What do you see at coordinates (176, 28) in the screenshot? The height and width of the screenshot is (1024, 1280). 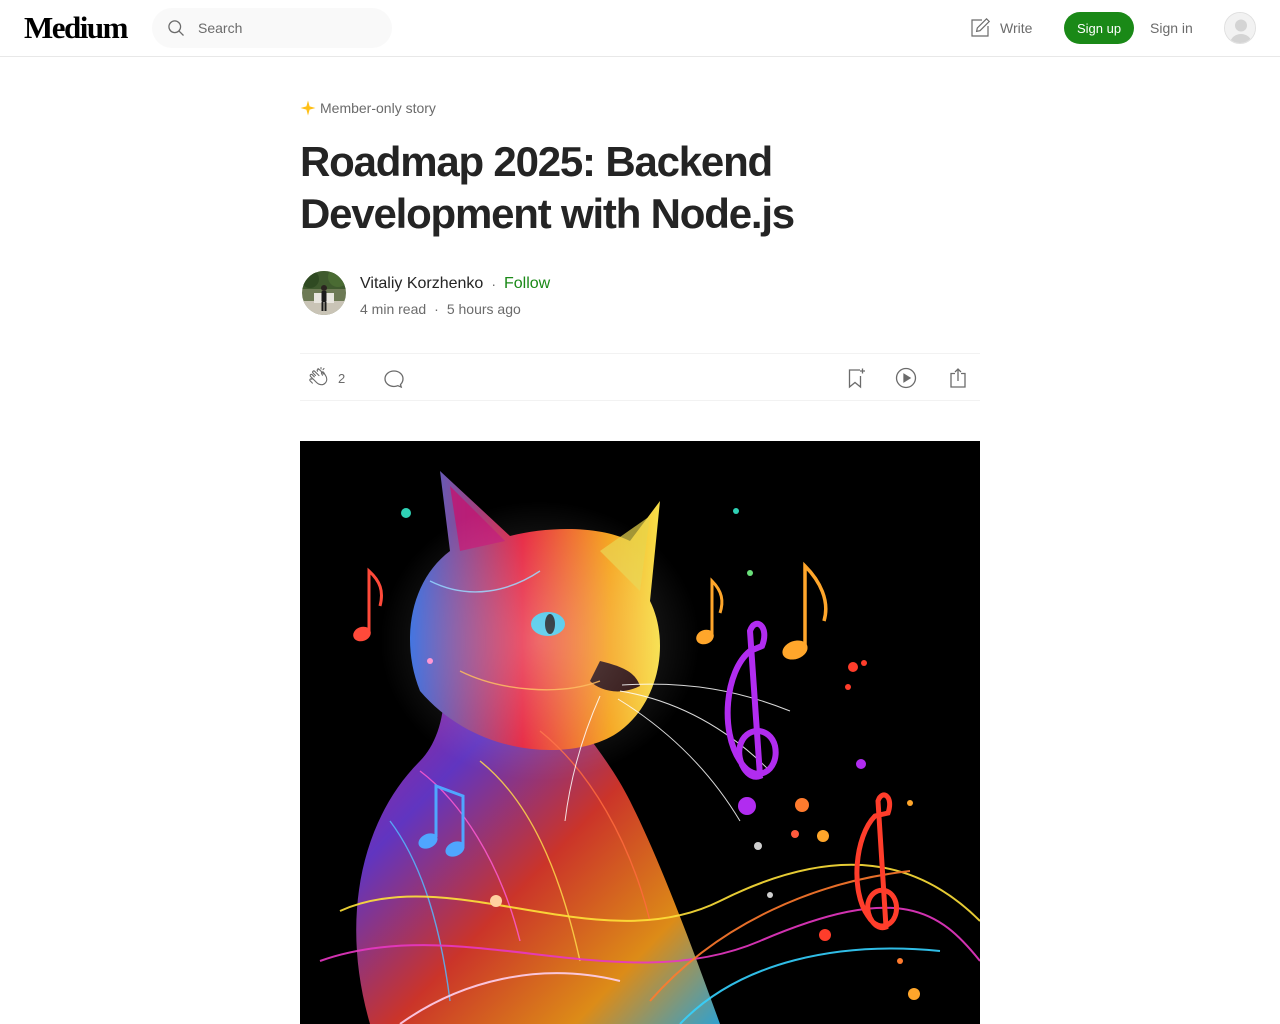 I see `search-icon` at bounding box center [176, 28].